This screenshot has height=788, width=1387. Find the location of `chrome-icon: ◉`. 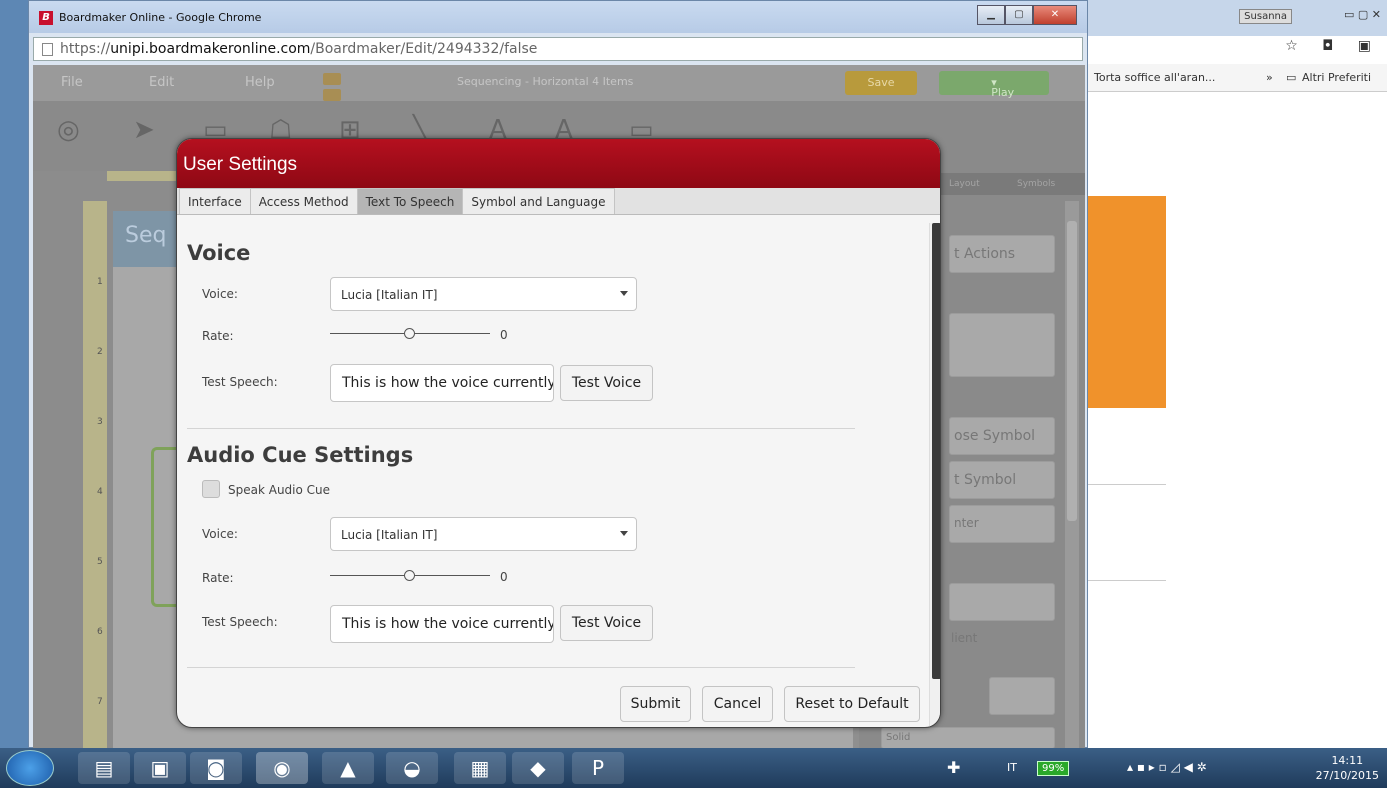

chrome-icon: ◉ is located at coordinates (282, 768).